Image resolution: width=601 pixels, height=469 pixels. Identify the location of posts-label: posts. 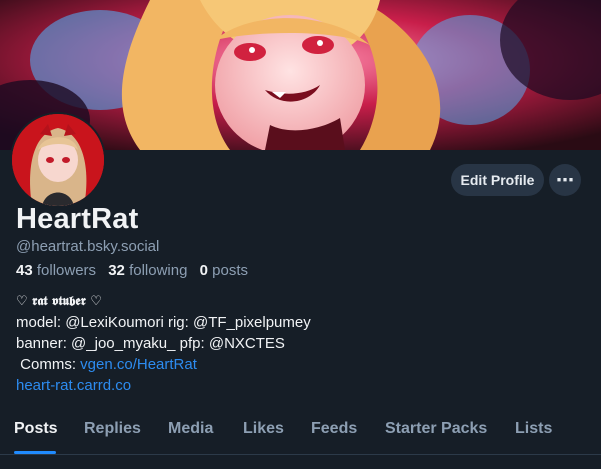
(230, 270).